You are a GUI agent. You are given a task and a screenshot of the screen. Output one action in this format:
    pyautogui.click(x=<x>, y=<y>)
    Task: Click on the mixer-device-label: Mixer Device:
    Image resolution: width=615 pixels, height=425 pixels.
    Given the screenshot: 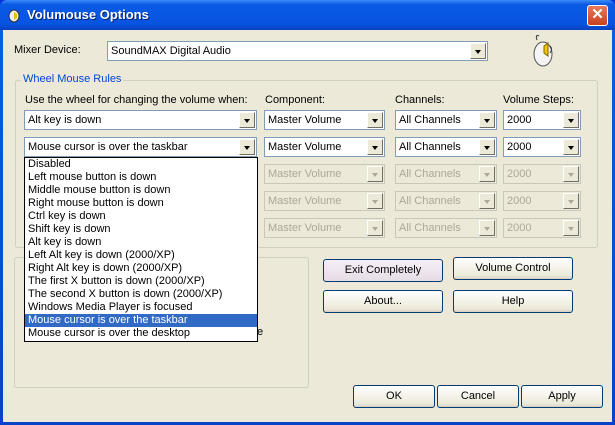 What is the action you would take?
    pyautogui.click(x=47, y=50)
    